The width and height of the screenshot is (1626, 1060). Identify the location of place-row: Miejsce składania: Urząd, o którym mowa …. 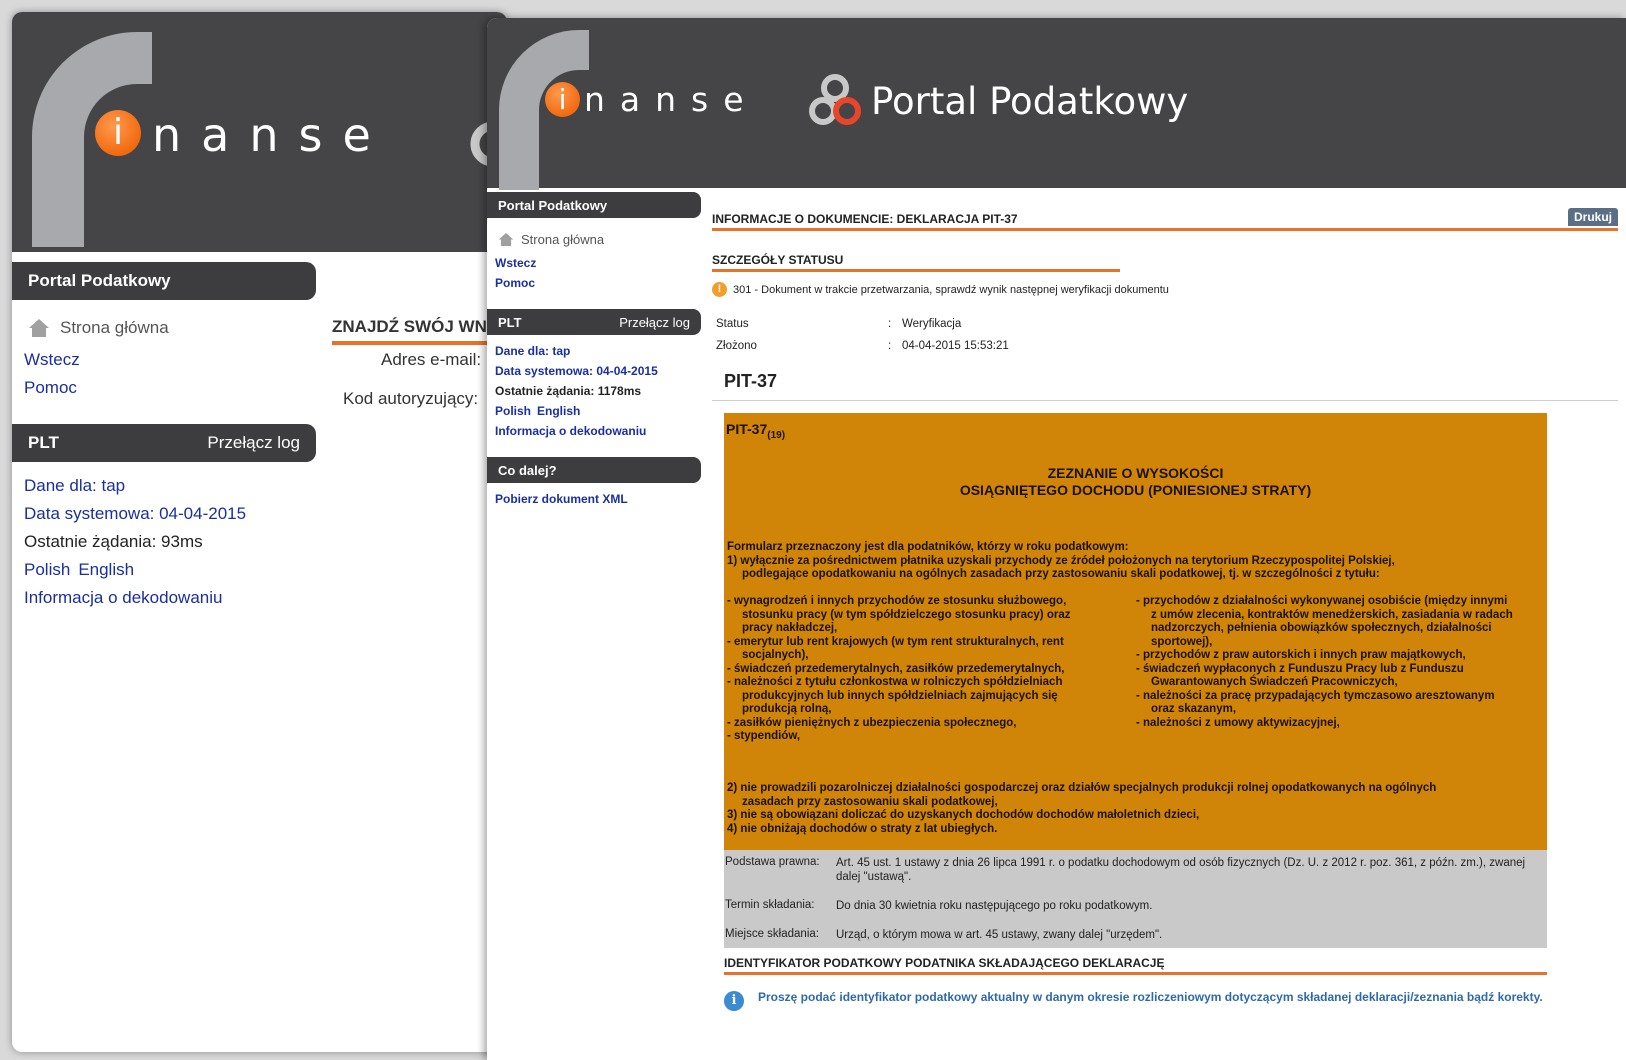
(944, 934).